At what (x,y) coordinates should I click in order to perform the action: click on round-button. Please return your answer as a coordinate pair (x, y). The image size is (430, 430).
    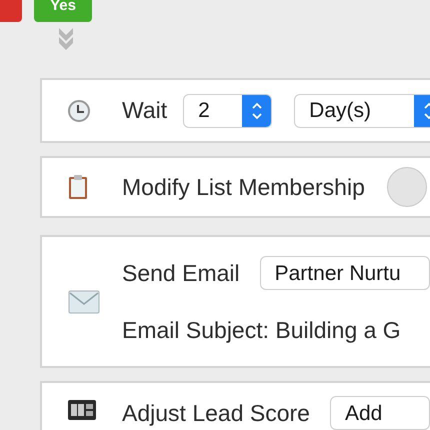
    Looking at the image, I should click on (406, 187).